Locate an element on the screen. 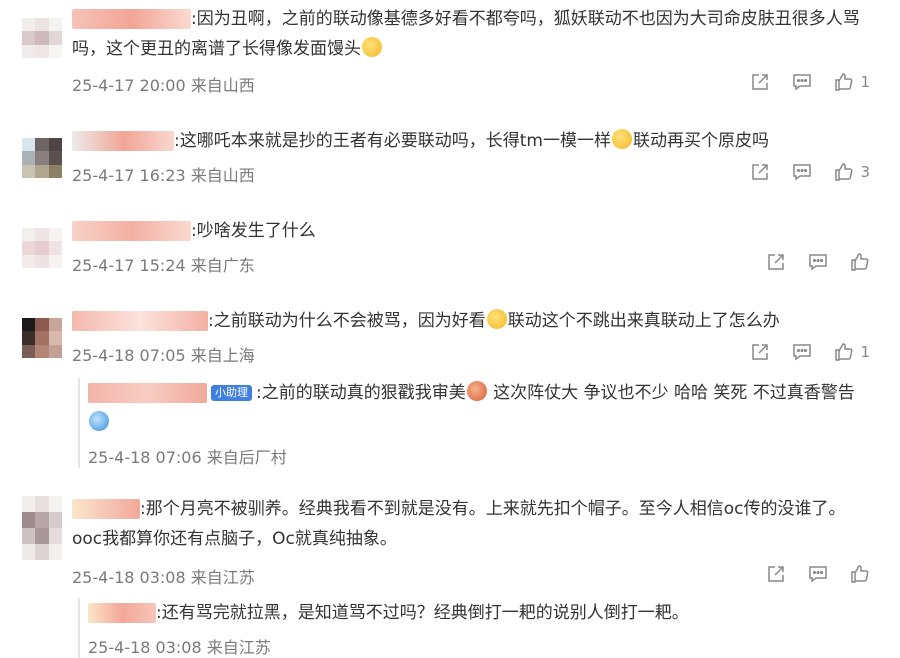 The width and height of the screenshot is (900, 658). reply-body-continued: 这次阵仗大 争议也不少 哈哈 笑死 不过真香警告 is located at coordinates (671, 393).